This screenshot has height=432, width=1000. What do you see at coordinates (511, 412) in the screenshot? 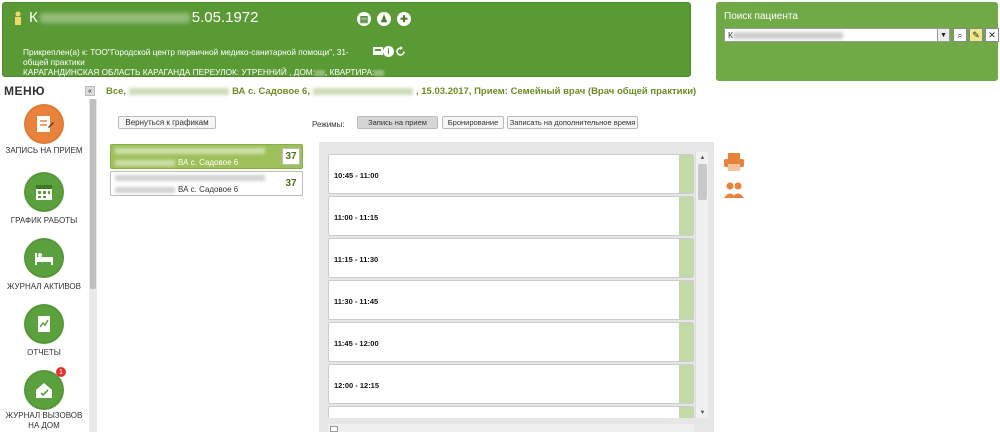
I see `time-slot` at bounding box center [511, 412].